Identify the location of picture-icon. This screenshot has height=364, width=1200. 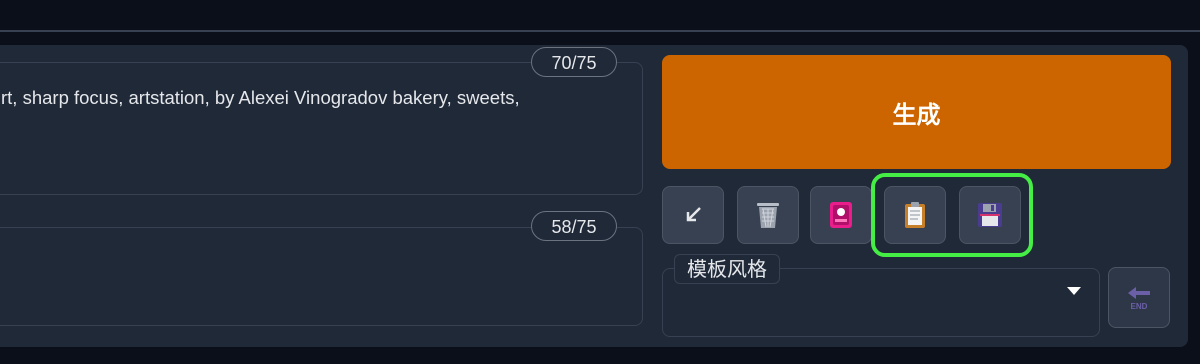
(841, 215).